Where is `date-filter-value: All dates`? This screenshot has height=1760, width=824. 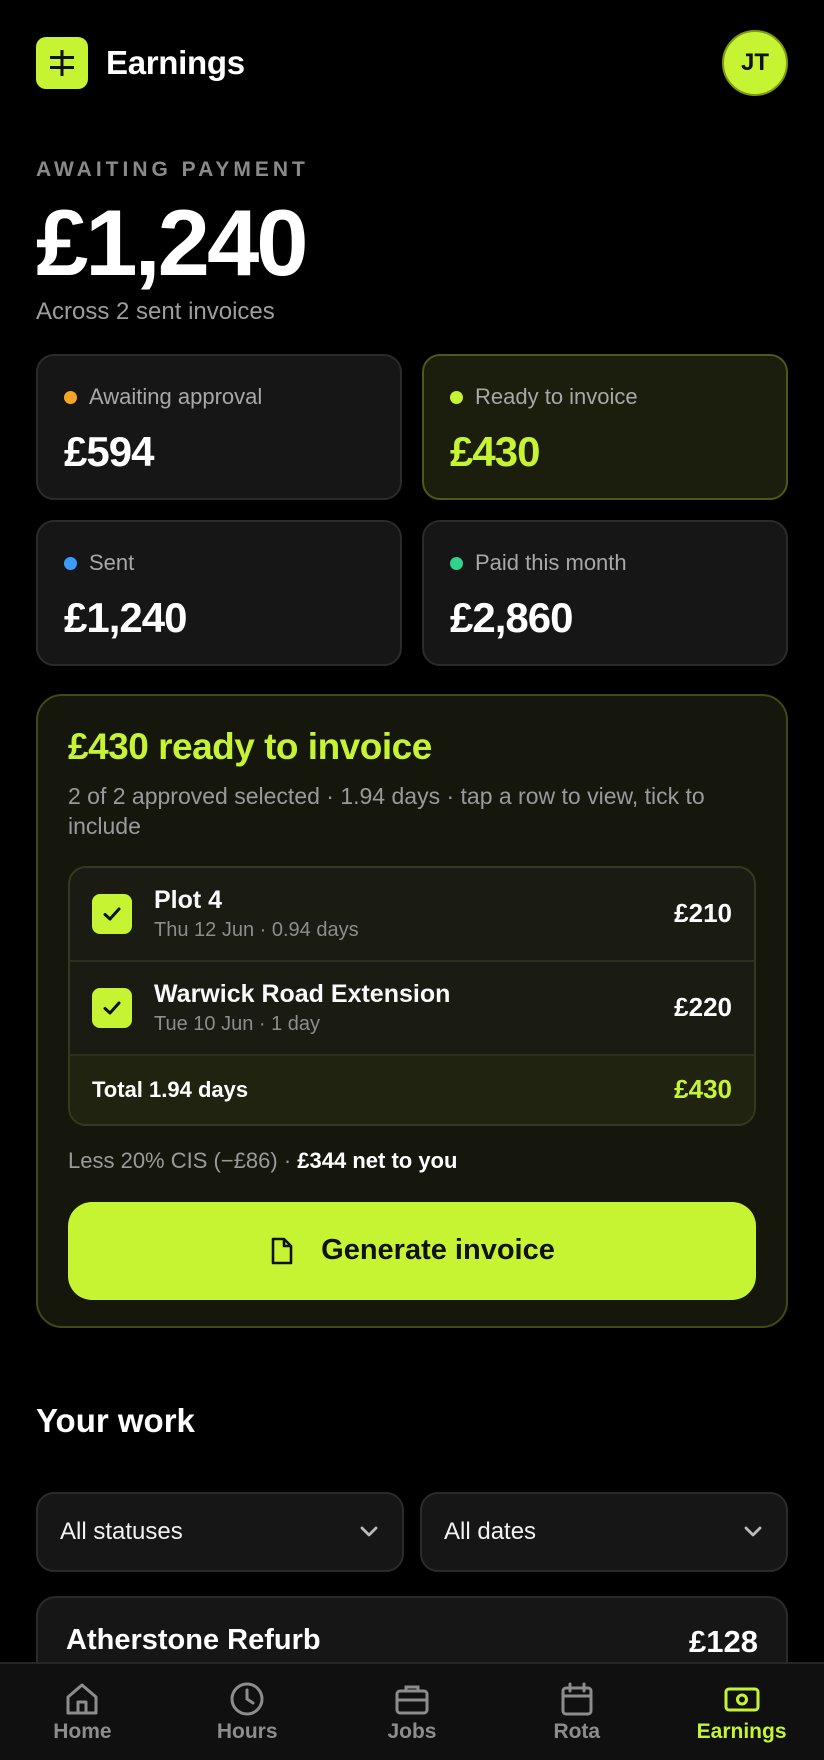
date-filter-value: All dates is located at coordinates (490, 1531).